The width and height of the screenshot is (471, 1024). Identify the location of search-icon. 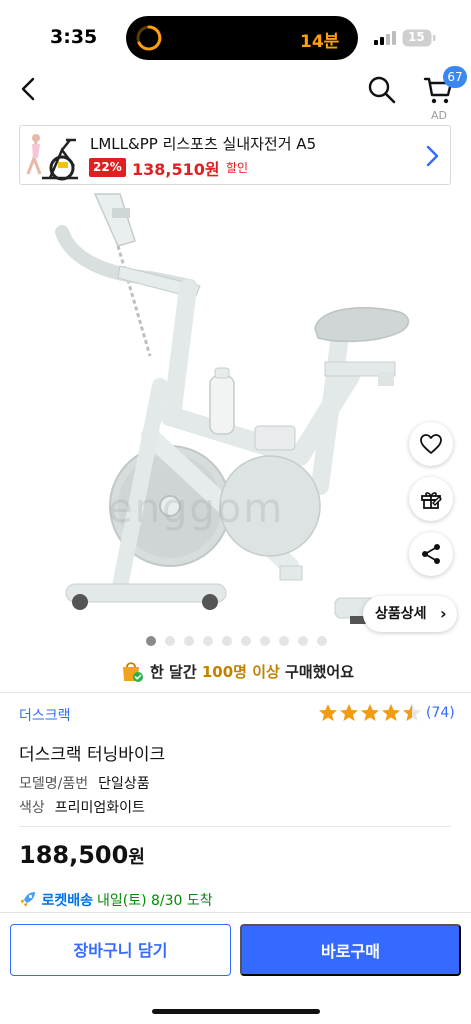
(382, 90).